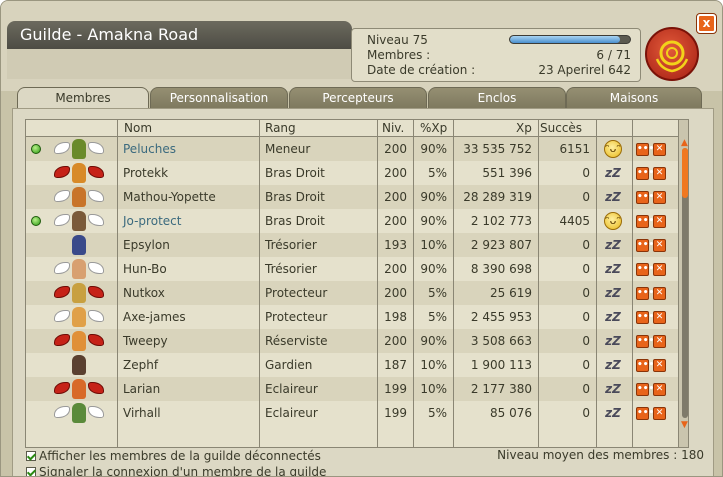 The width and height of the screenshot is (723, 477). Describe the element at coordinates (672, 54) in the screenshot. I see `guild-emblem-icon` at that location.